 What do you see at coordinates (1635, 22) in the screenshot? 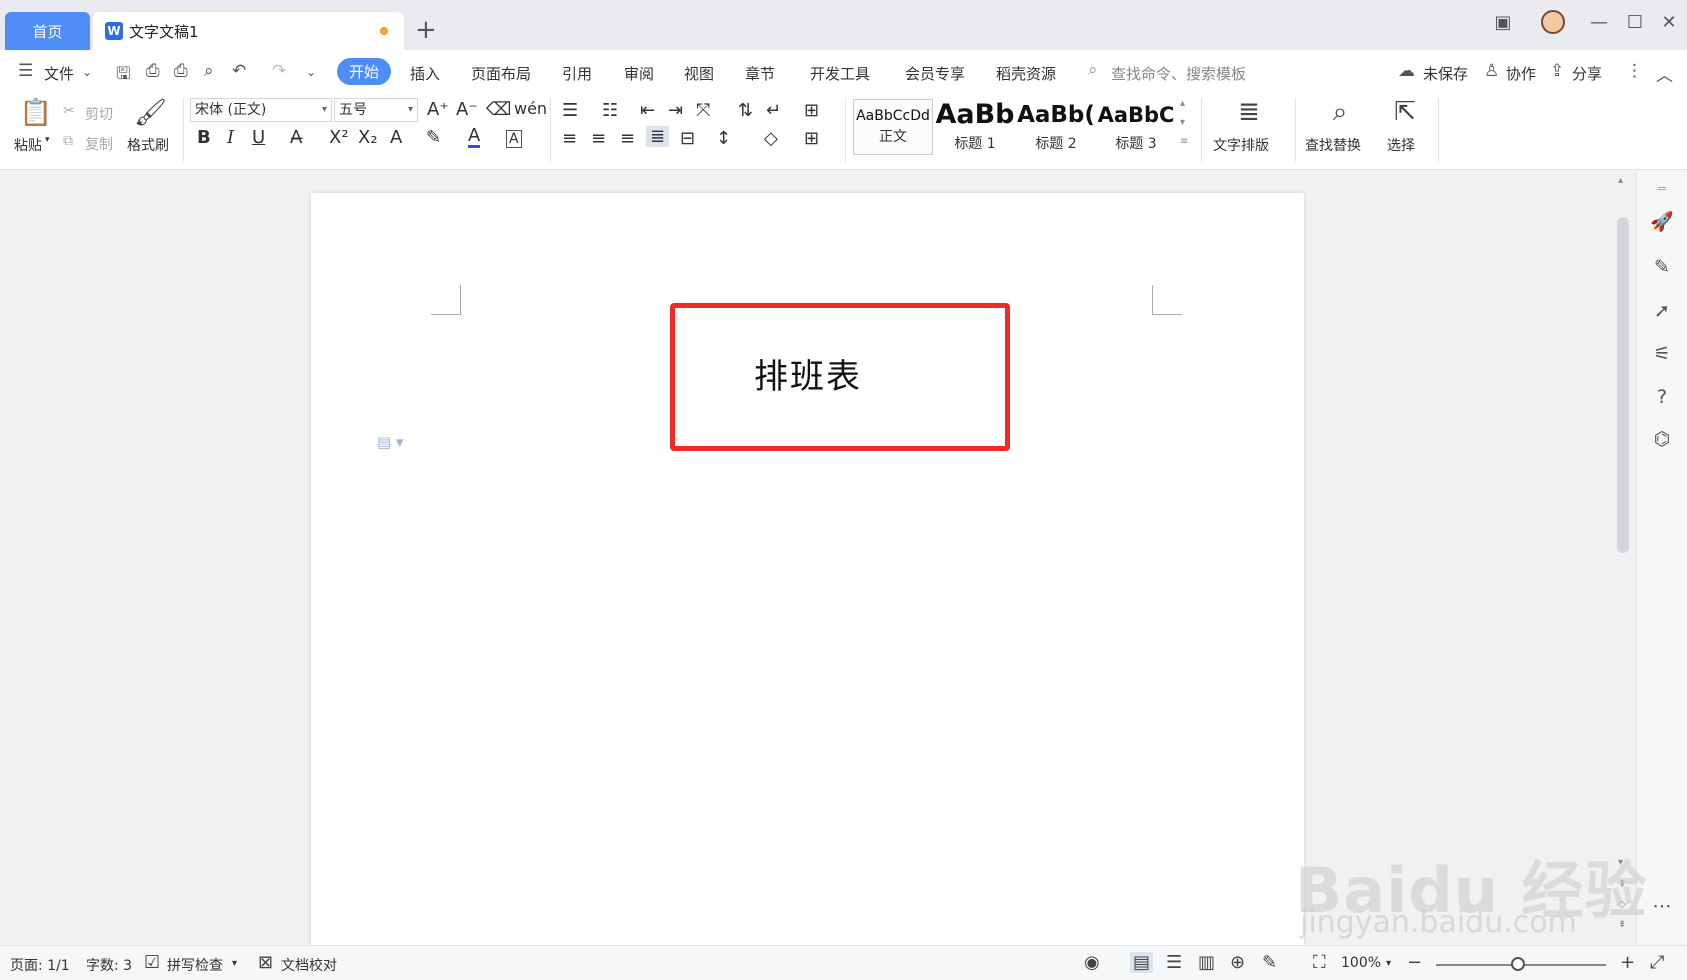
I see `maximize-icon: ☐` at bounding box center [1635, 22].